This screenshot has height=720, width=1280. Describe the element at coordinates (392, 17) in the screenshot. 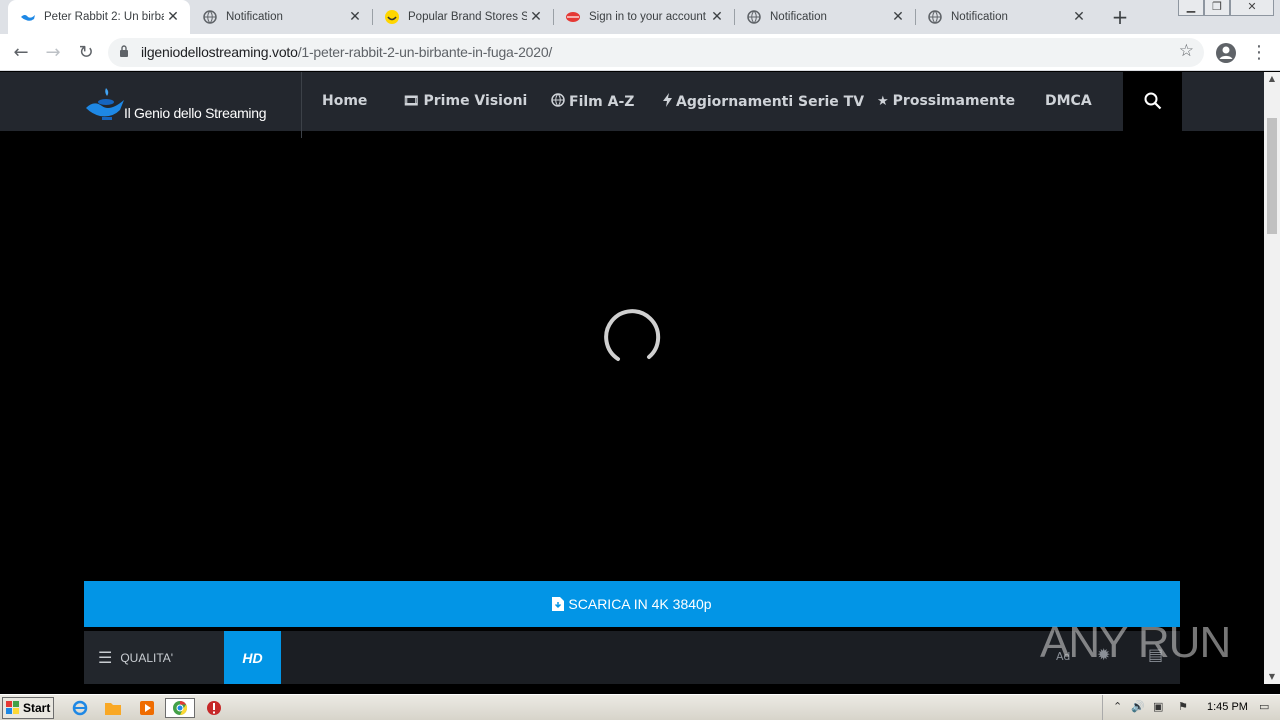

I see `smiley-icon` at that location.